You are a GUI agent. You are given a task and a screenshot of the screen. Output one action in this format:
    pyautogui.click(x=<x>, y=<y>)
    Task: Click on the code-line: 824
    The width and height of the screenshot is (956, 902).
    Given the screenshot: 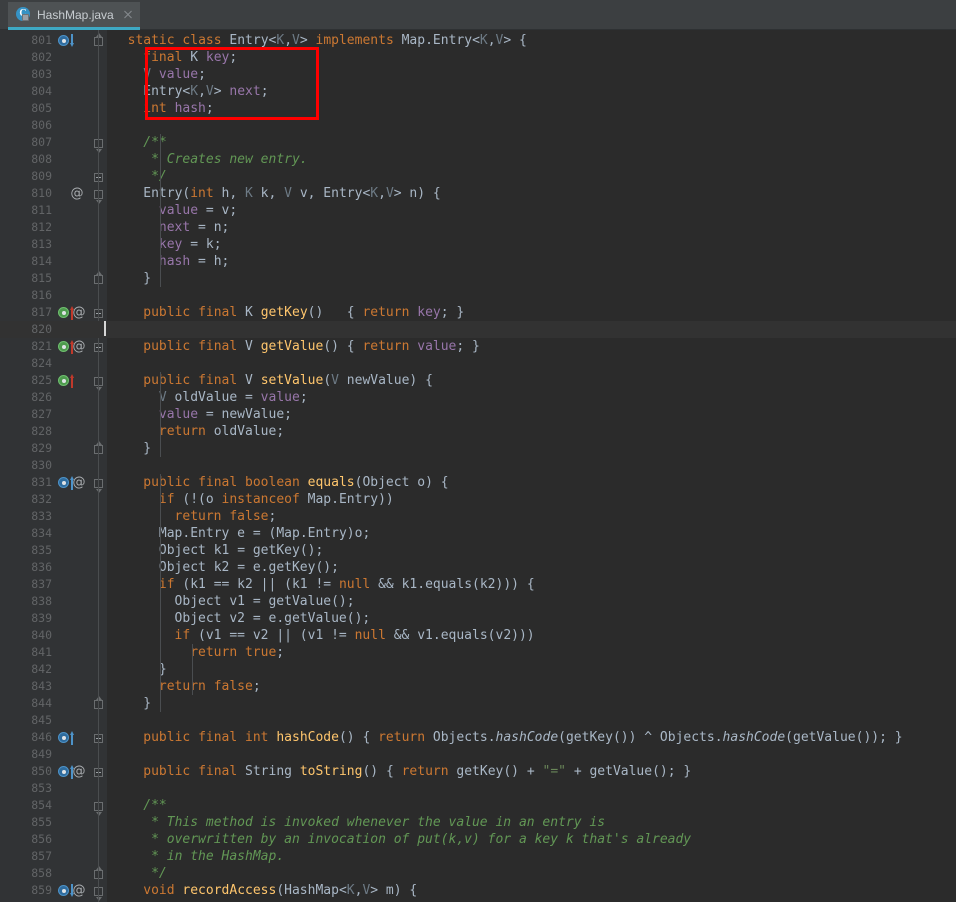 What is the action you would take?
    pyautogui.click(x=478, y=363)
    